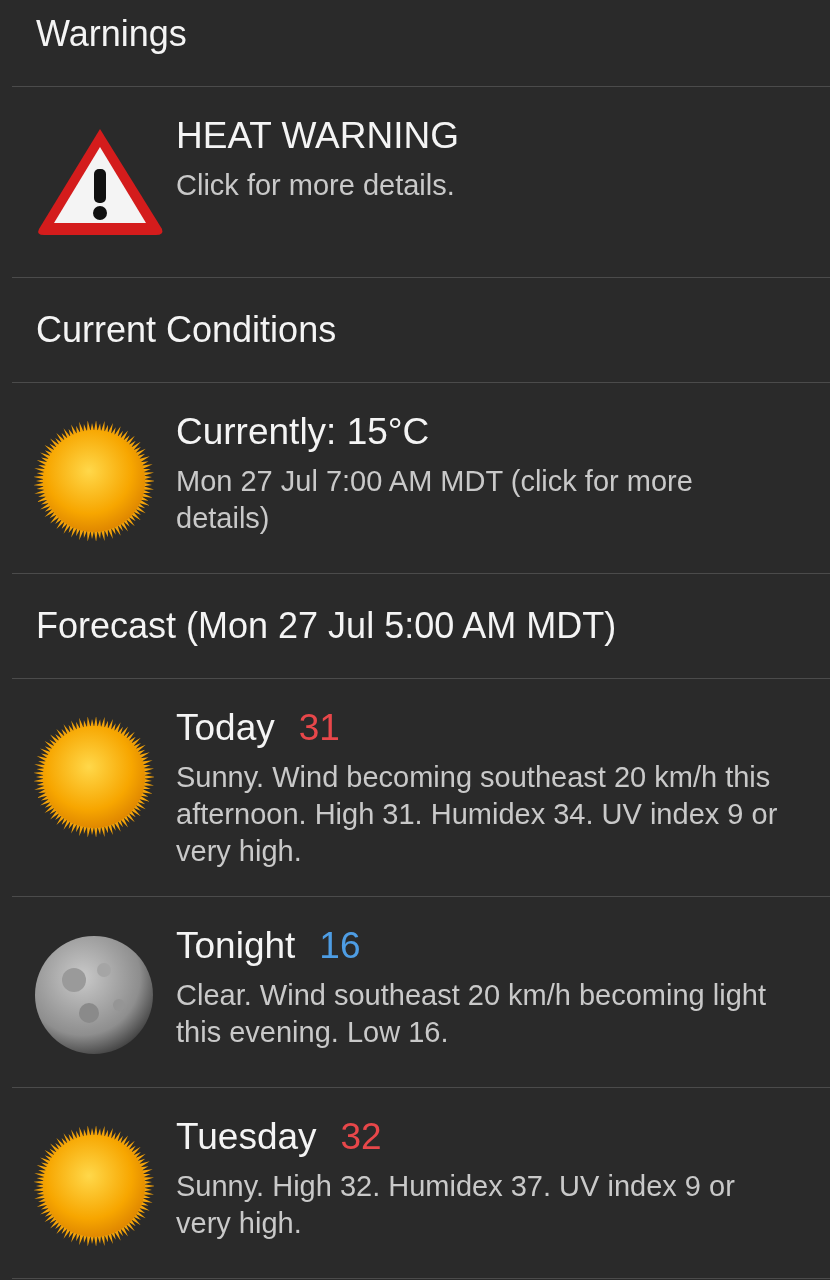  Describe the element at coordinates (317, 136) in the screenshot. I see `item-title: HEAT WARNING` at that location.